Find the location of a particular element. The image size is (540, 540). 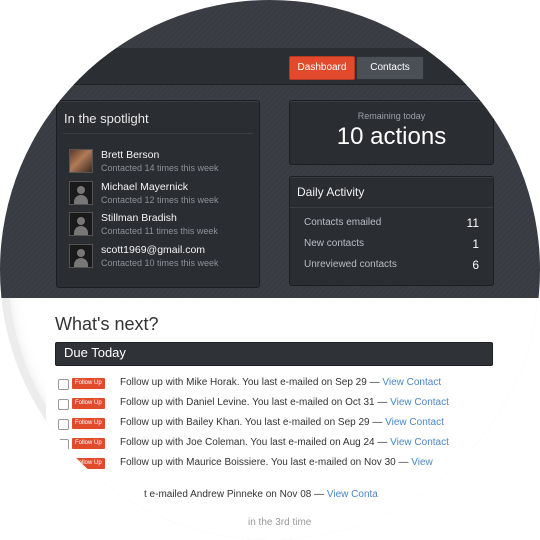

stat-value: 11 is located at coordinates (472, 223).